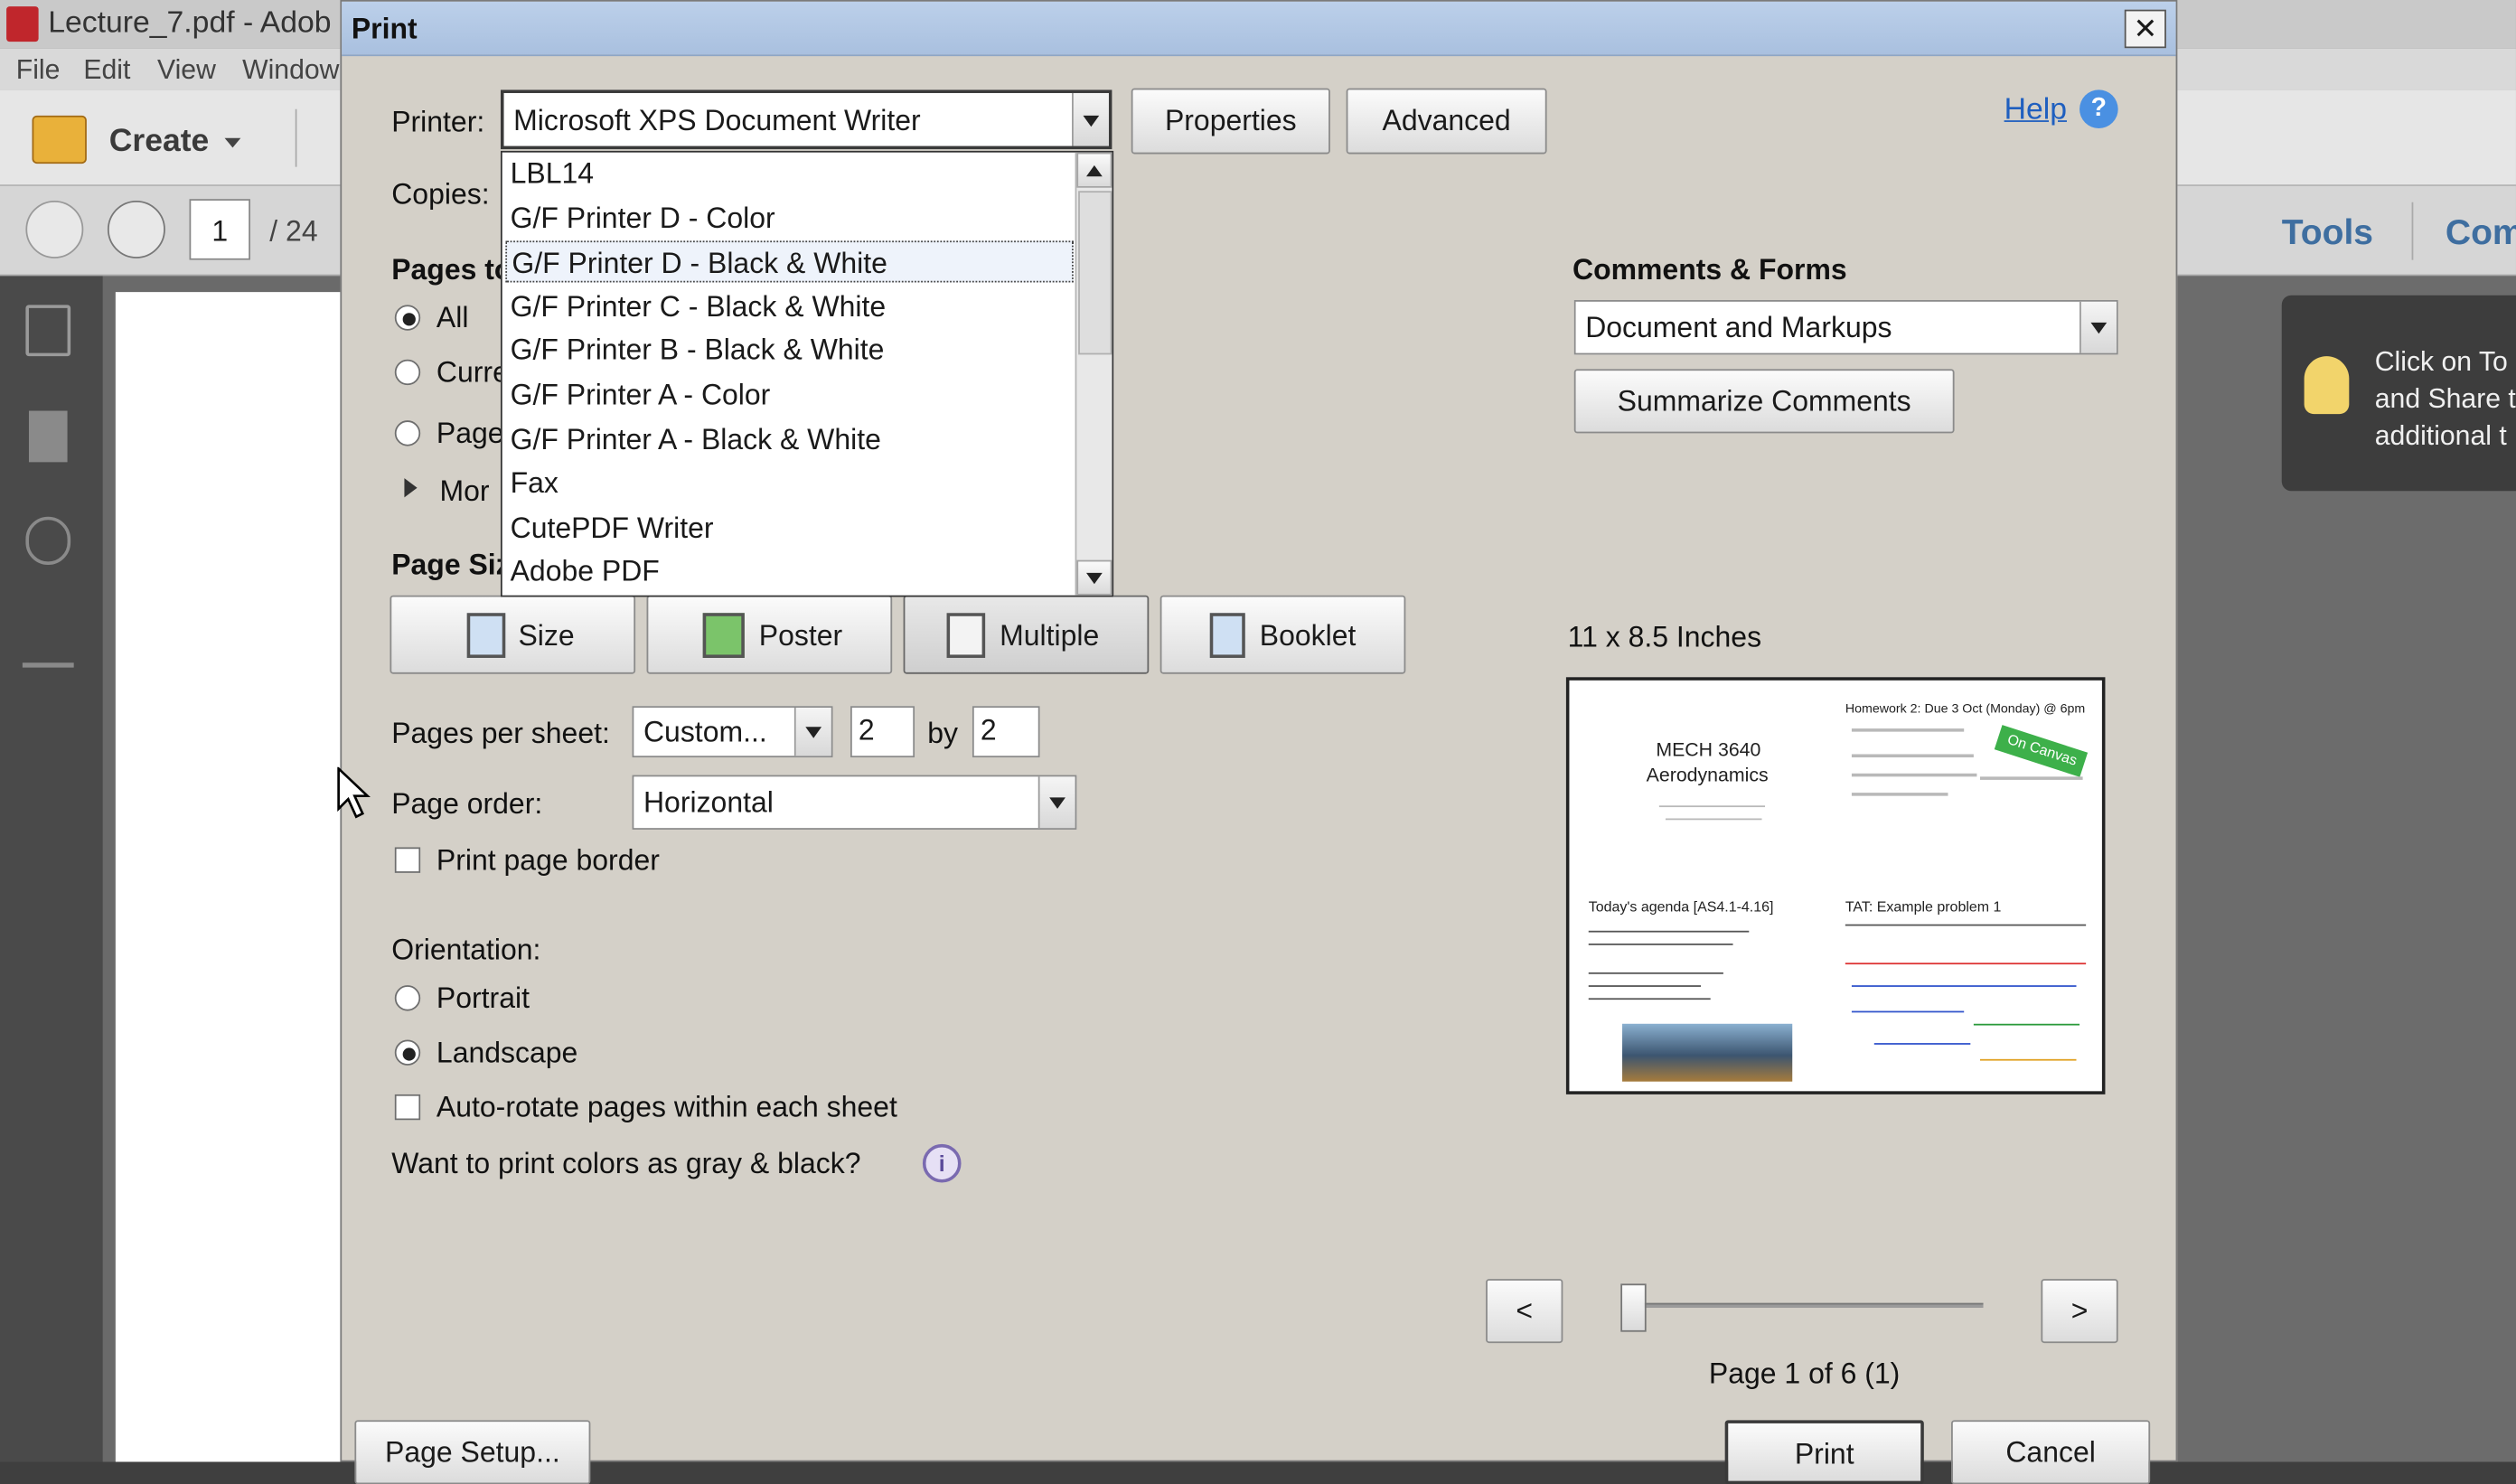 The width and height of the screenshot is (2516, 1484). Describe the element at coordinates (1308, 635) in the screenshot. I see `booklet-button-label: Booklet` at that location.